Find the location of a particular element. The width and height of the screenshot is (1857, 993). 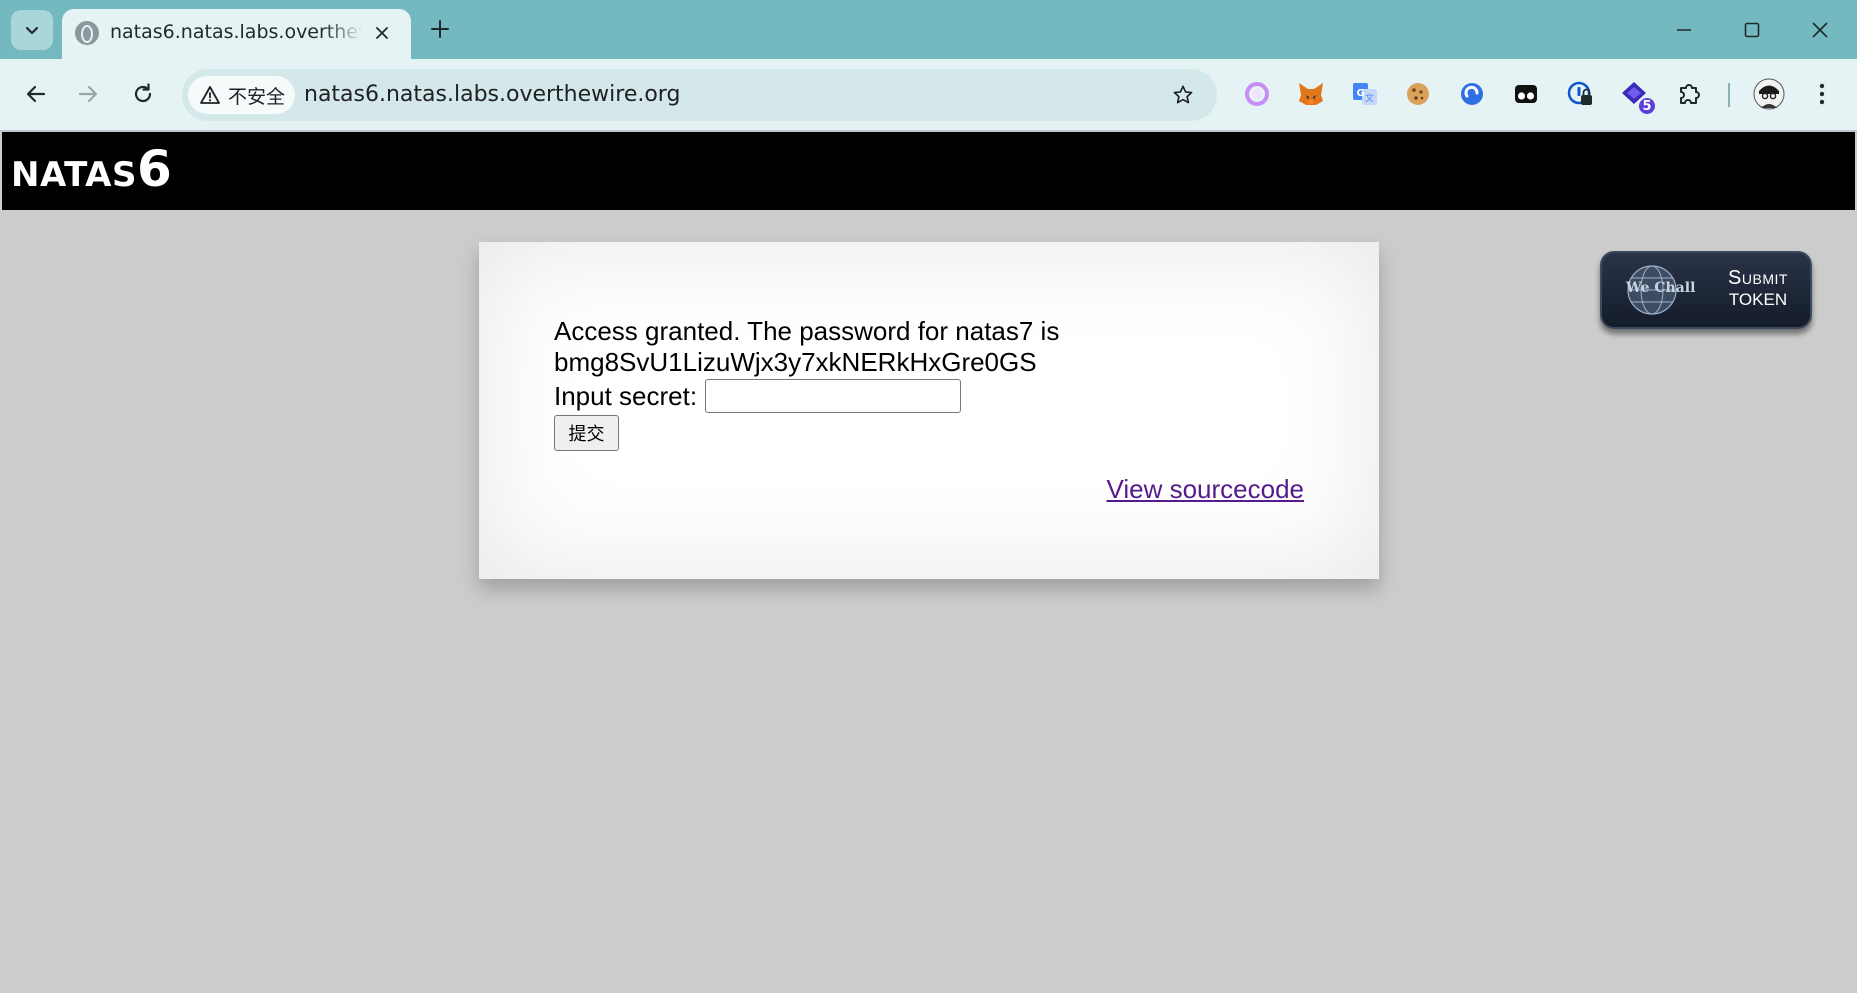

wechall-shield-icon: 5 is located at coordinates (1637, 96).